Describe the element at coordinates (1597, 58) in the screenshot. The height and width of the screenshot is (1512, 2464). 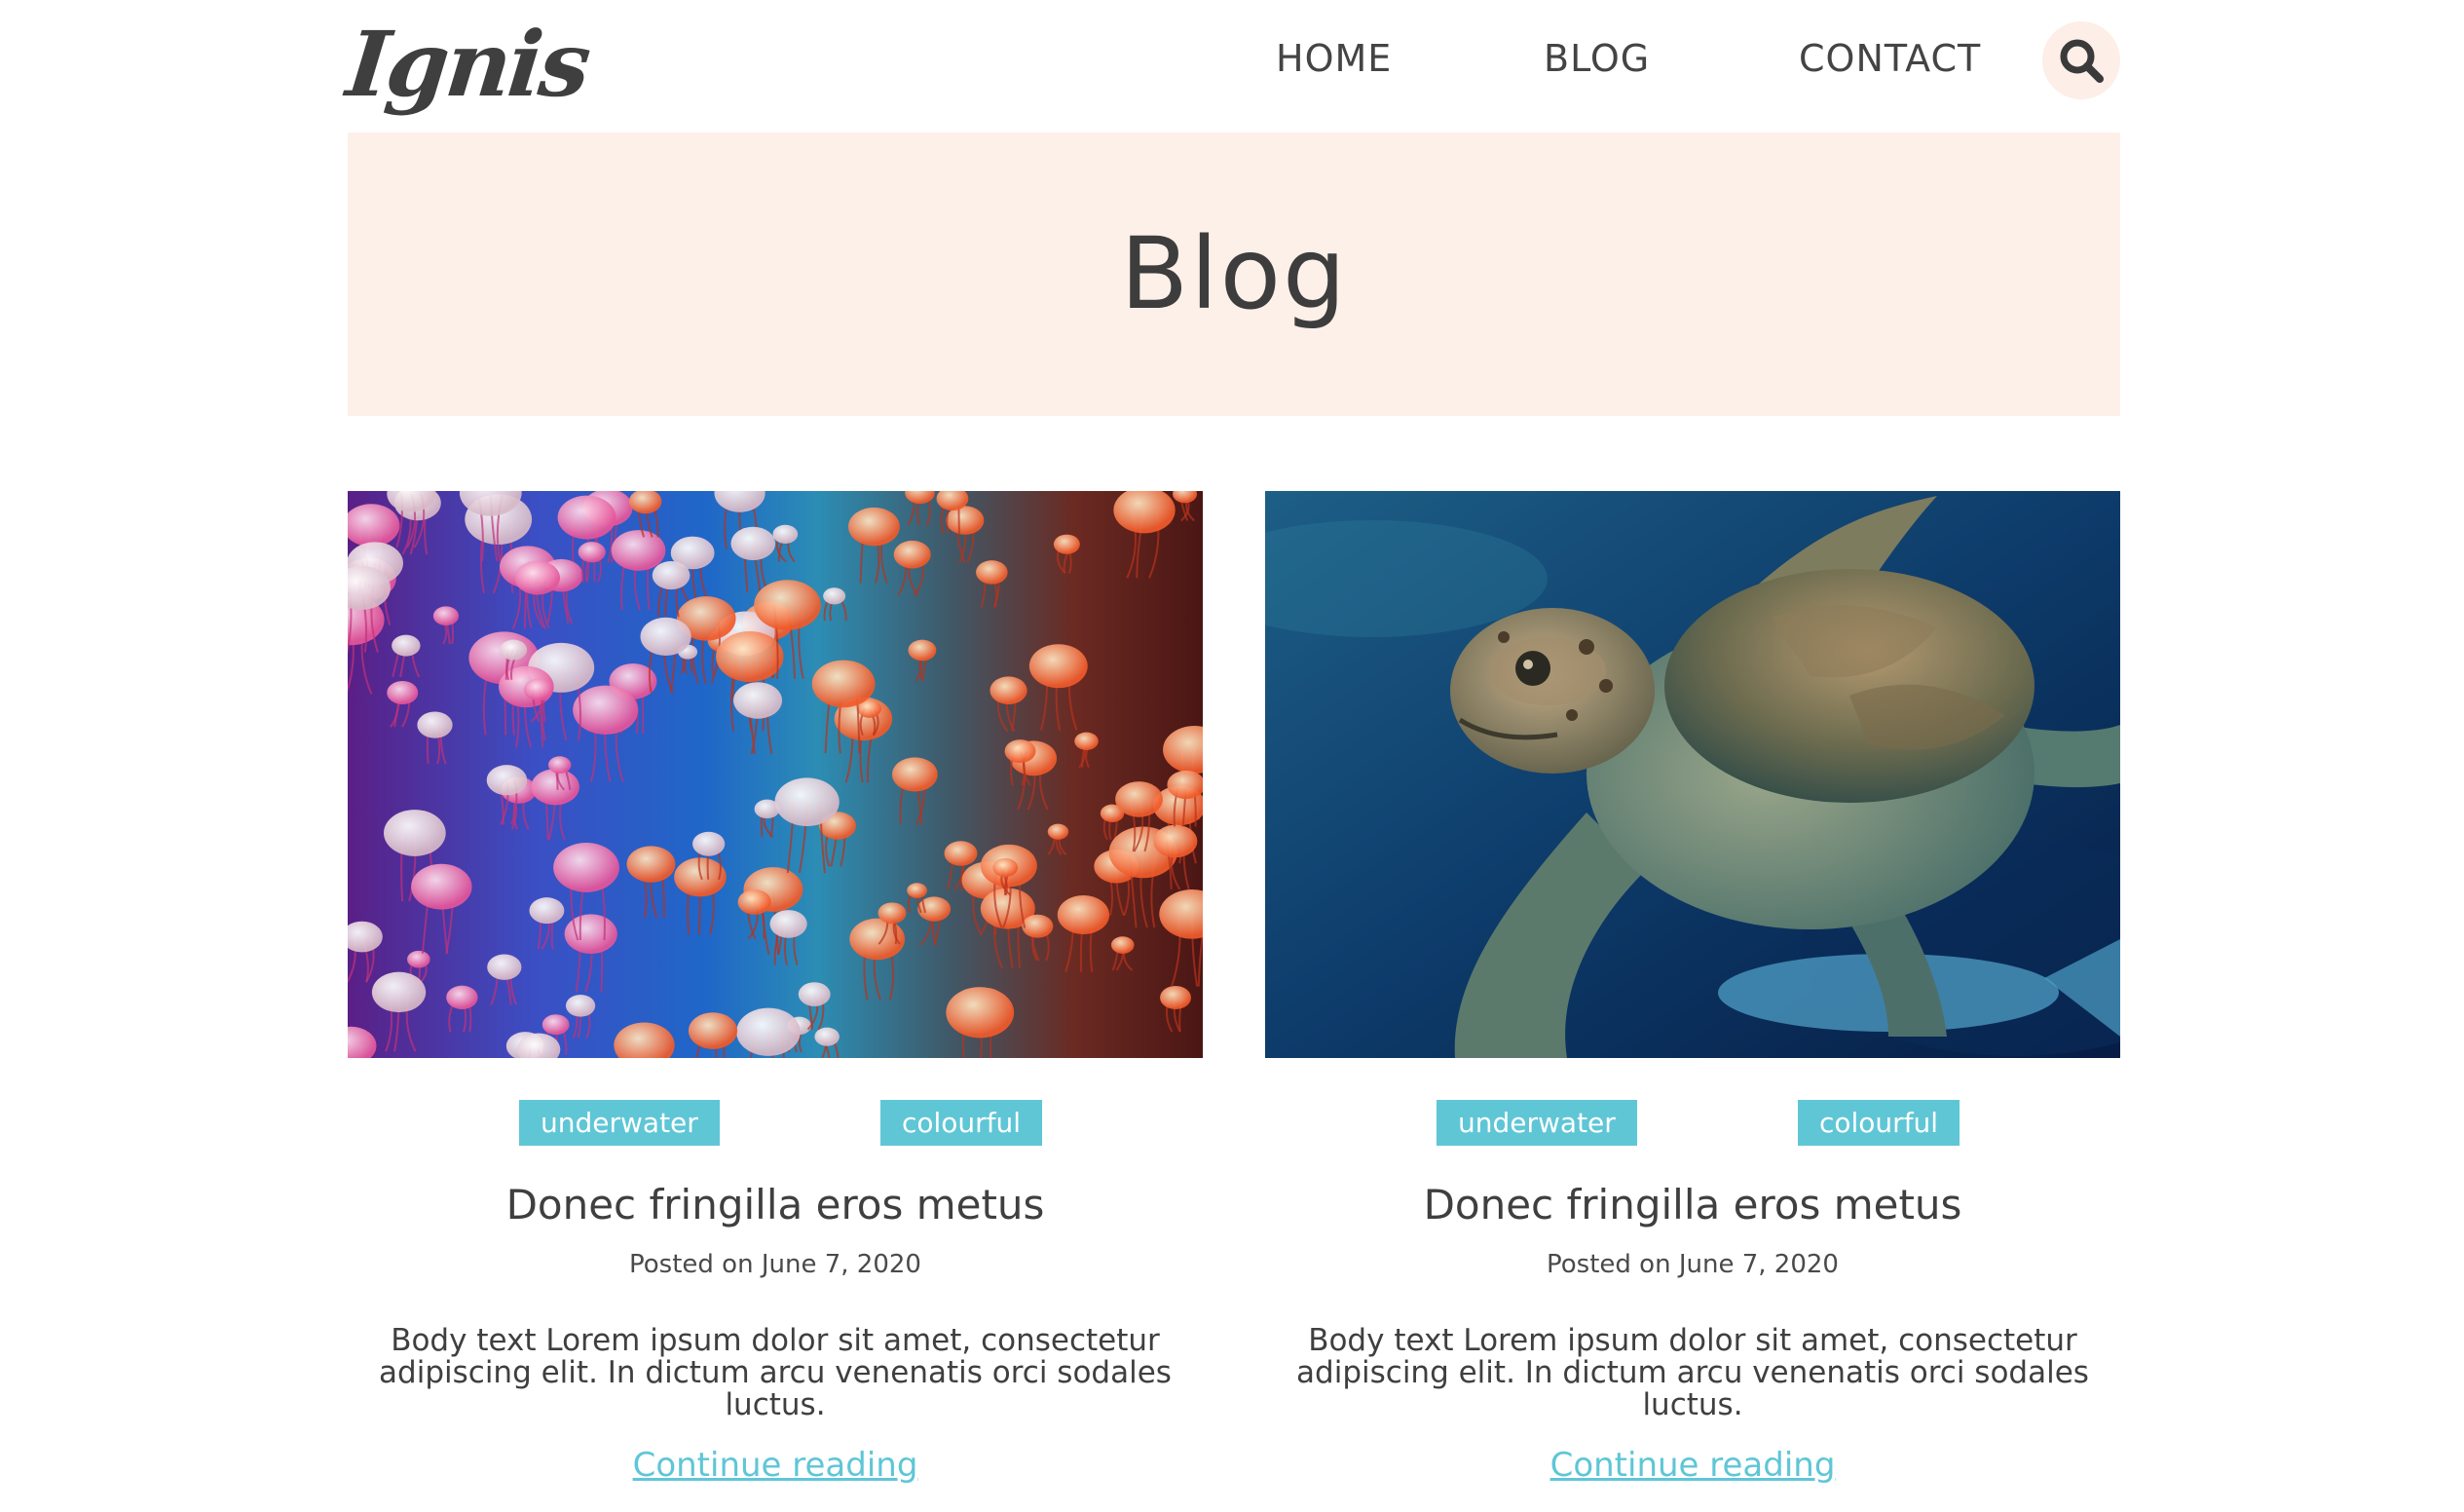
I see `nav-blog: BLOG` at that location.